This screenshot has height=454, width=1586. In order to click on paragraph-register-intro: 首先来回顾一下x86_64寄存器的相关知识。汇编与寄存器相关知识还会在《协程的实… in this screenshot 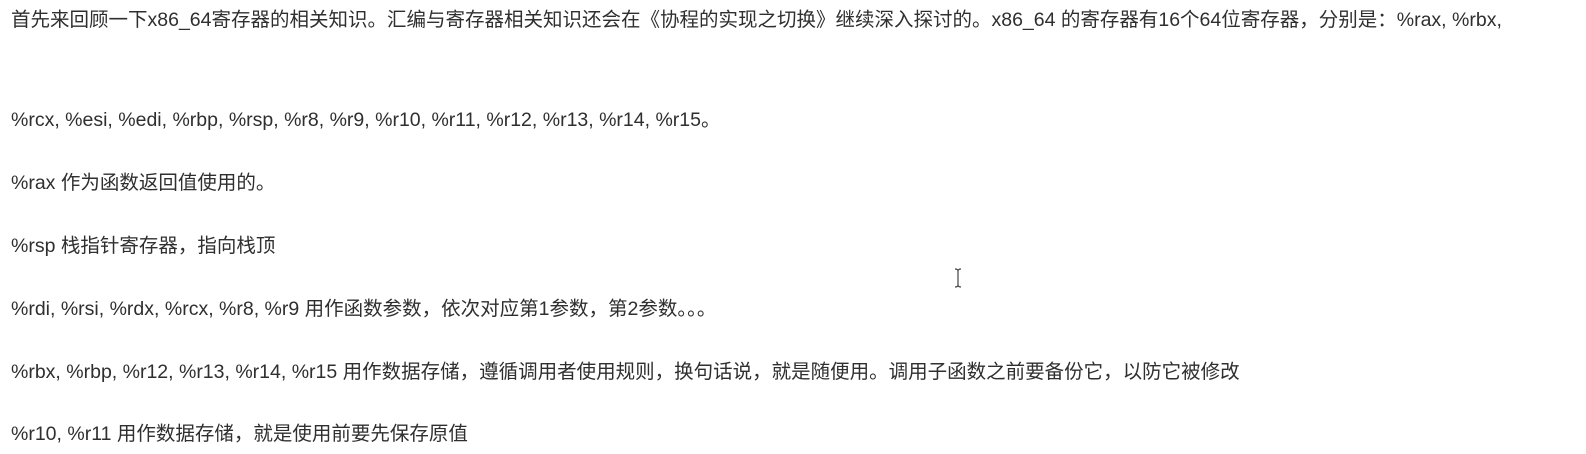, I will do `click(756, 20)`.